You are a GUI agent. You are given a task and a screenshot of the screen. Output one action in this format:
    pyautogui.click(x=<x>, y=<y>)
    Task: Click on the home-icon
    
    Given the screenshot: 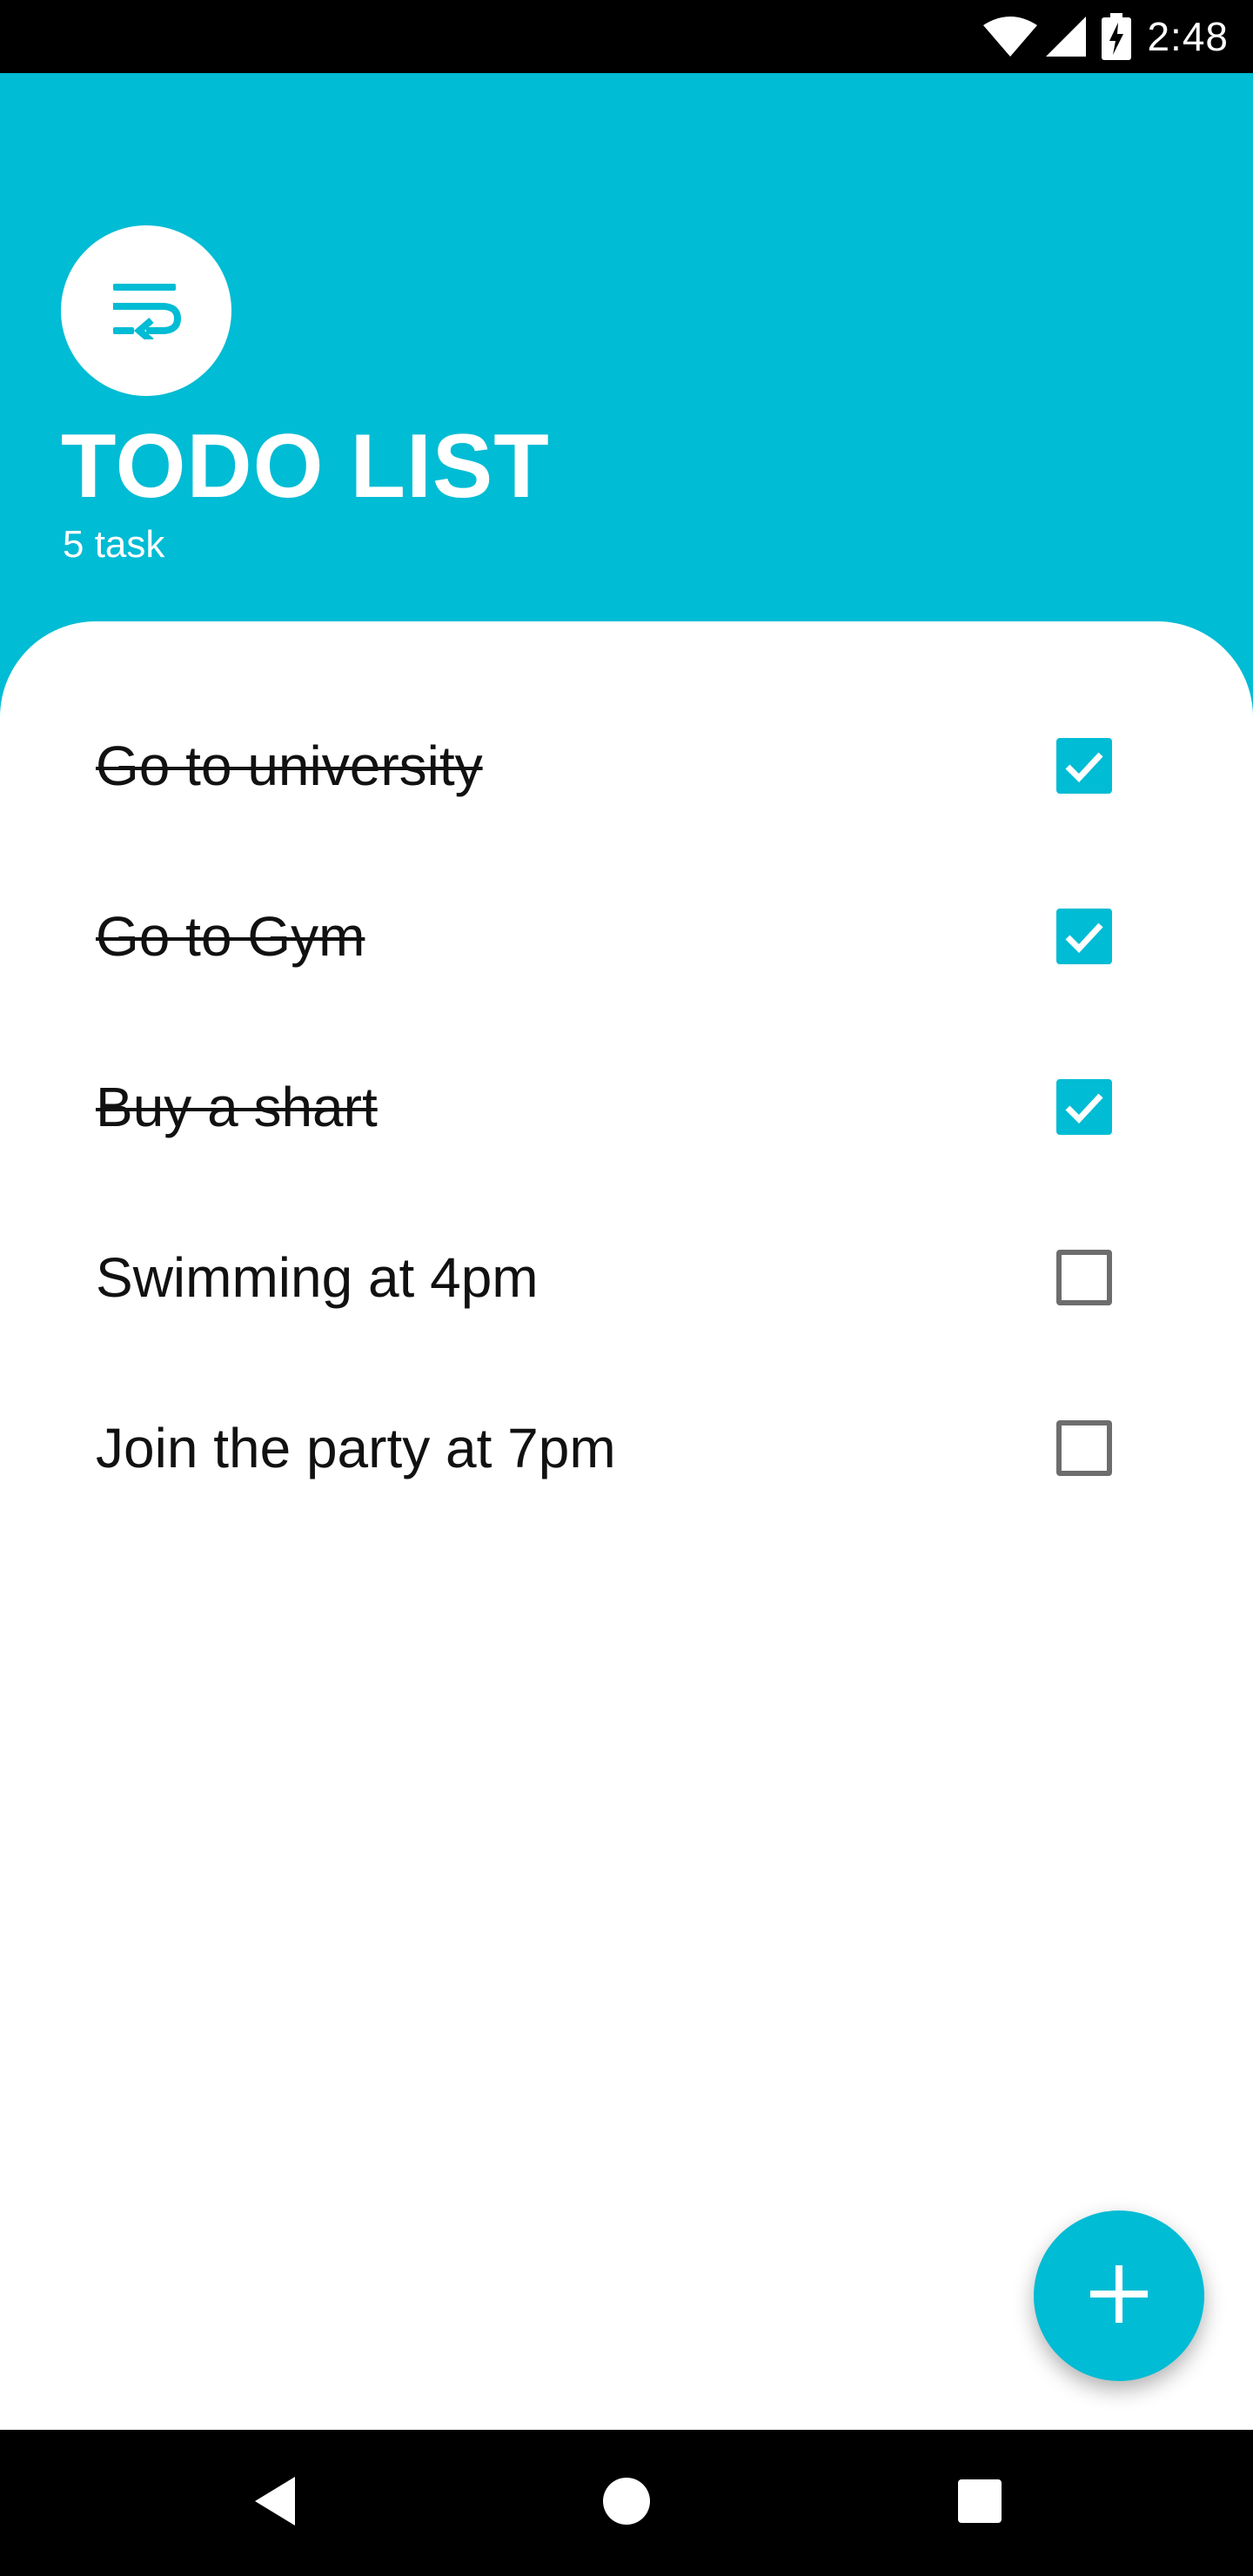 What is the action you would take?
    pyautogui.click(x=626, y=2504)
    